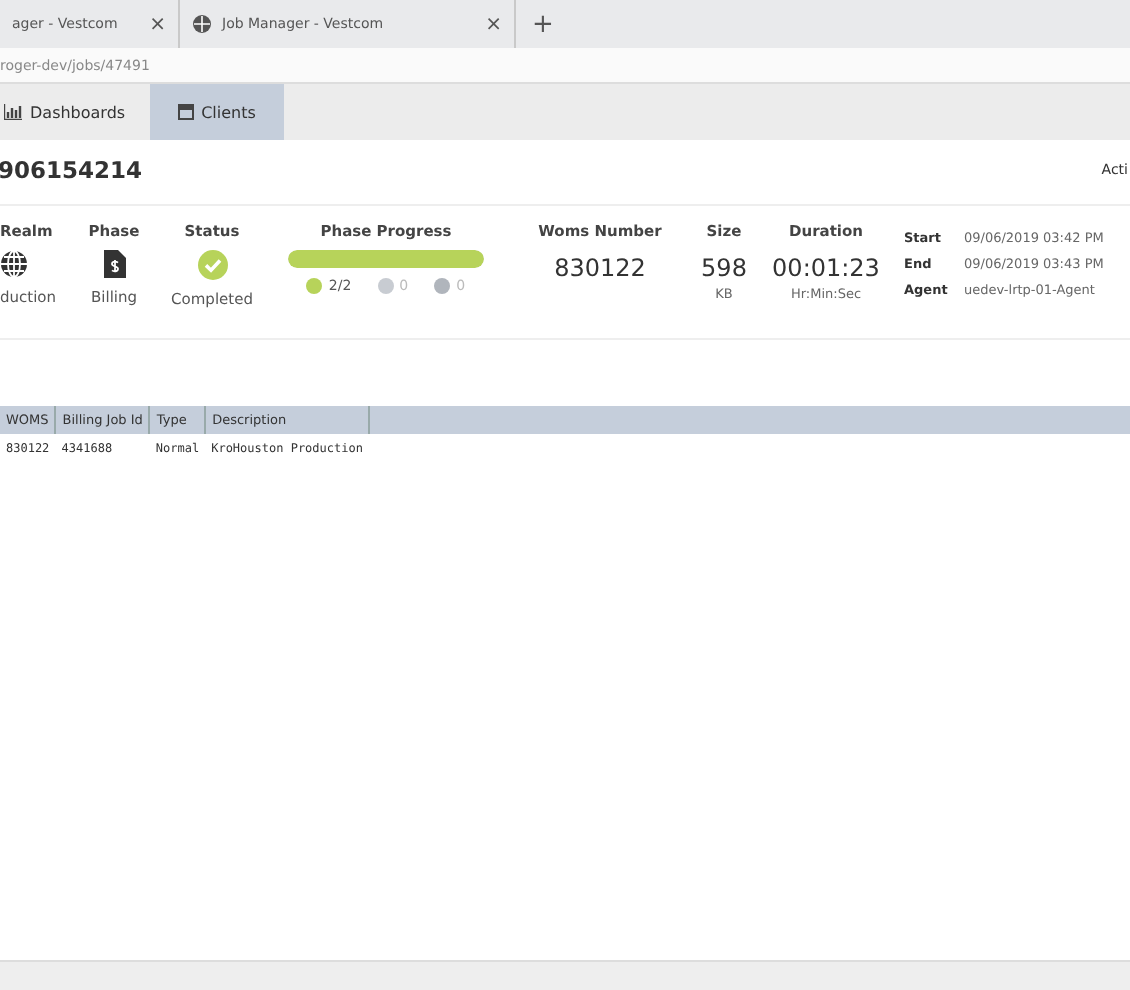 This screenshot has height=990, width=1130. I want to click on size-value: 598, so click(724, 268).